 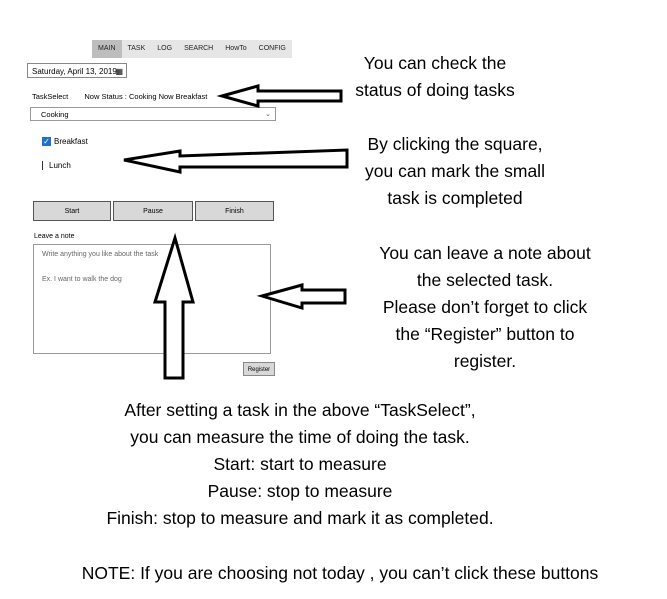 What do you see at coordinates (435, 90) in the screenshot?
I see `caption-line: status of doing tasks` at bounding box center [435, 90].